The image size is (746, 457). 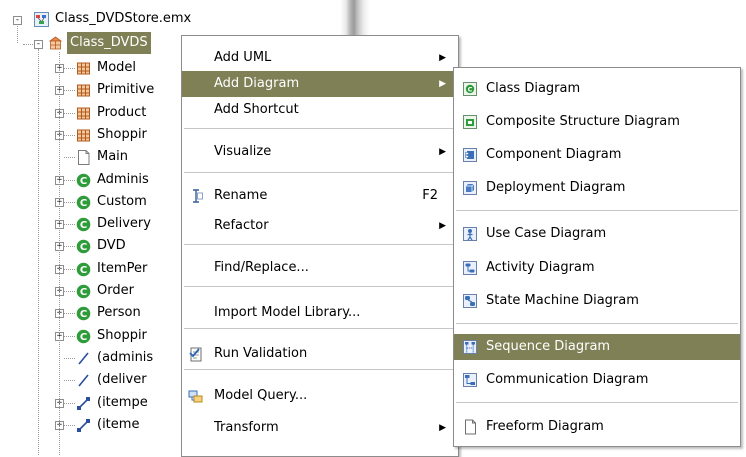 I want to click on tree-node: C Person, so click(x=128, y=313).